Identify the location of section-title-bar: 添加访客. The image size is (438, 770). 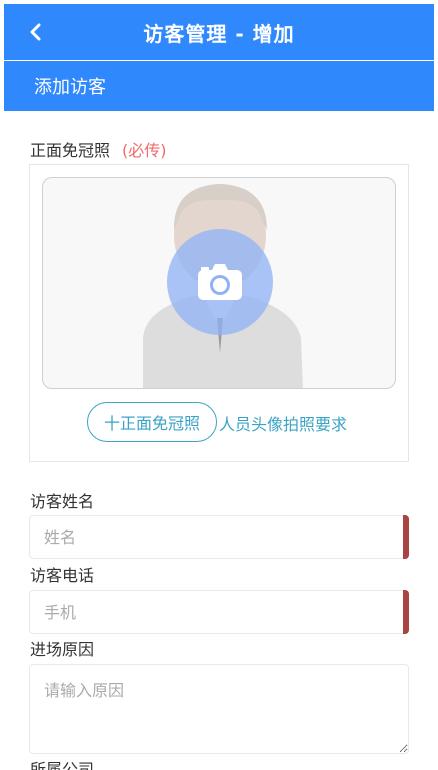
(219, 86).